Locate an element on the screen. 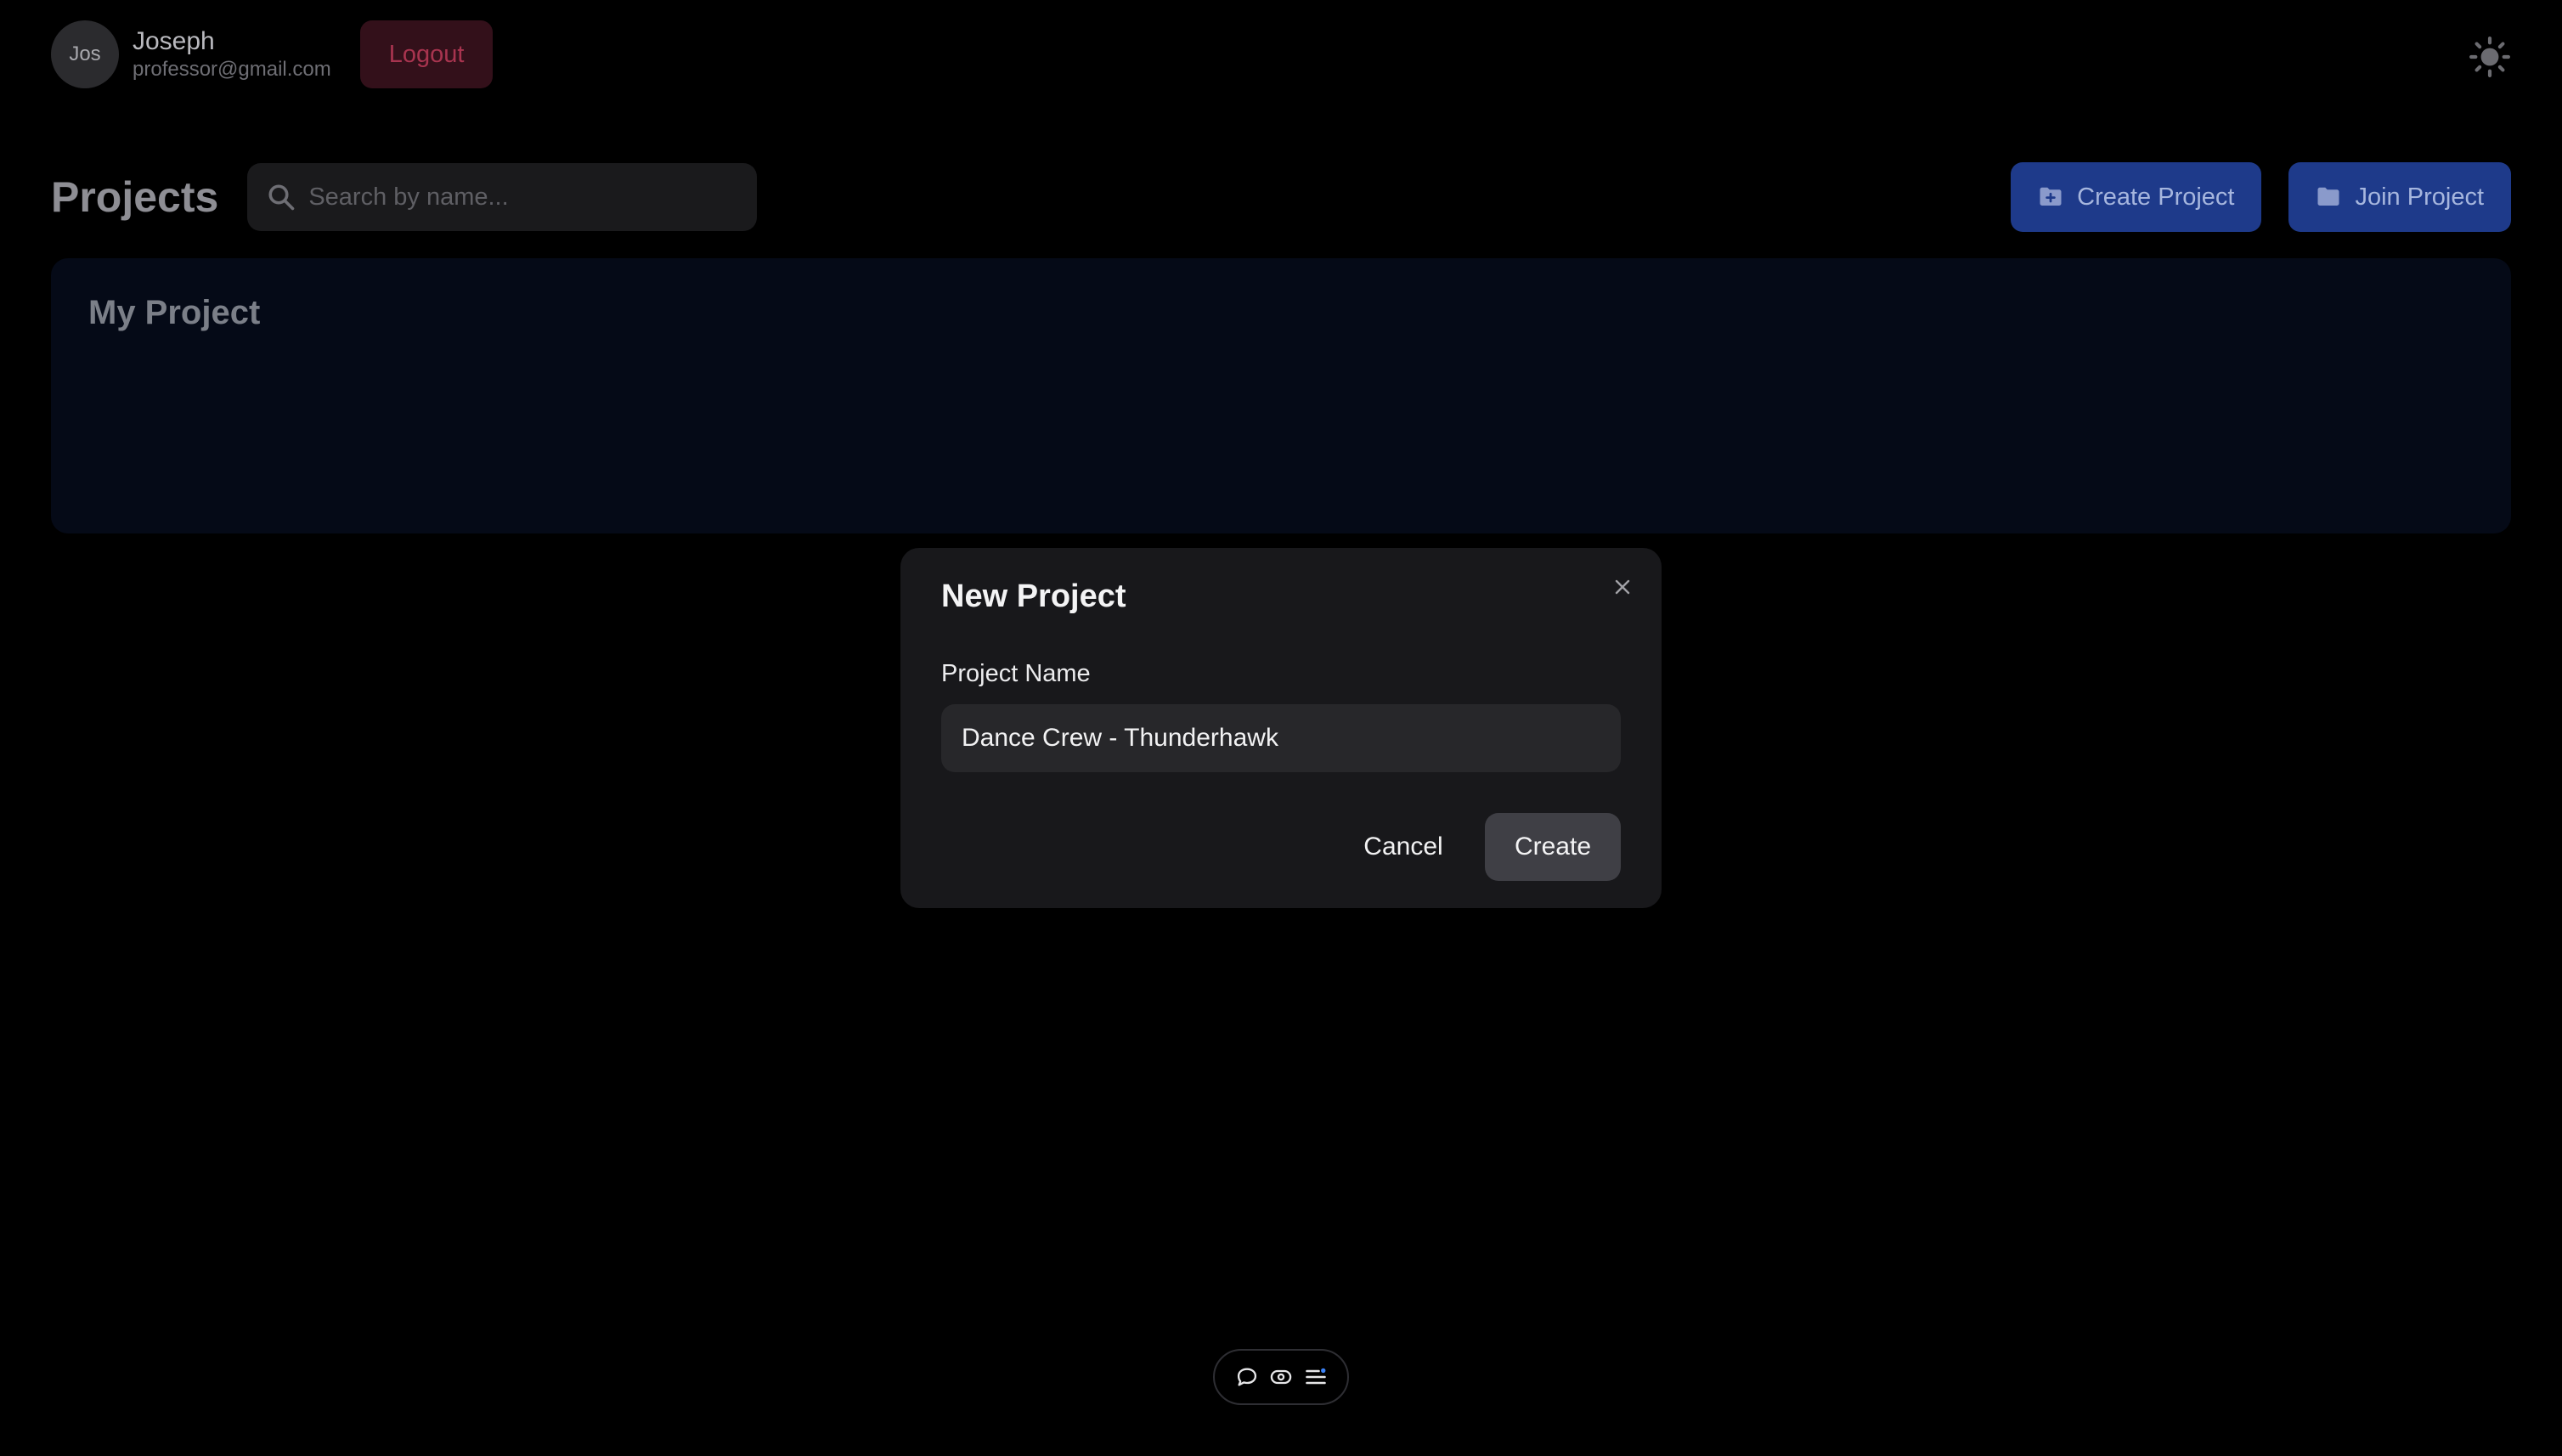 The width and height of the screenshot is (2562, 1456). comment-icon is located at coordinates (1246, 1377).